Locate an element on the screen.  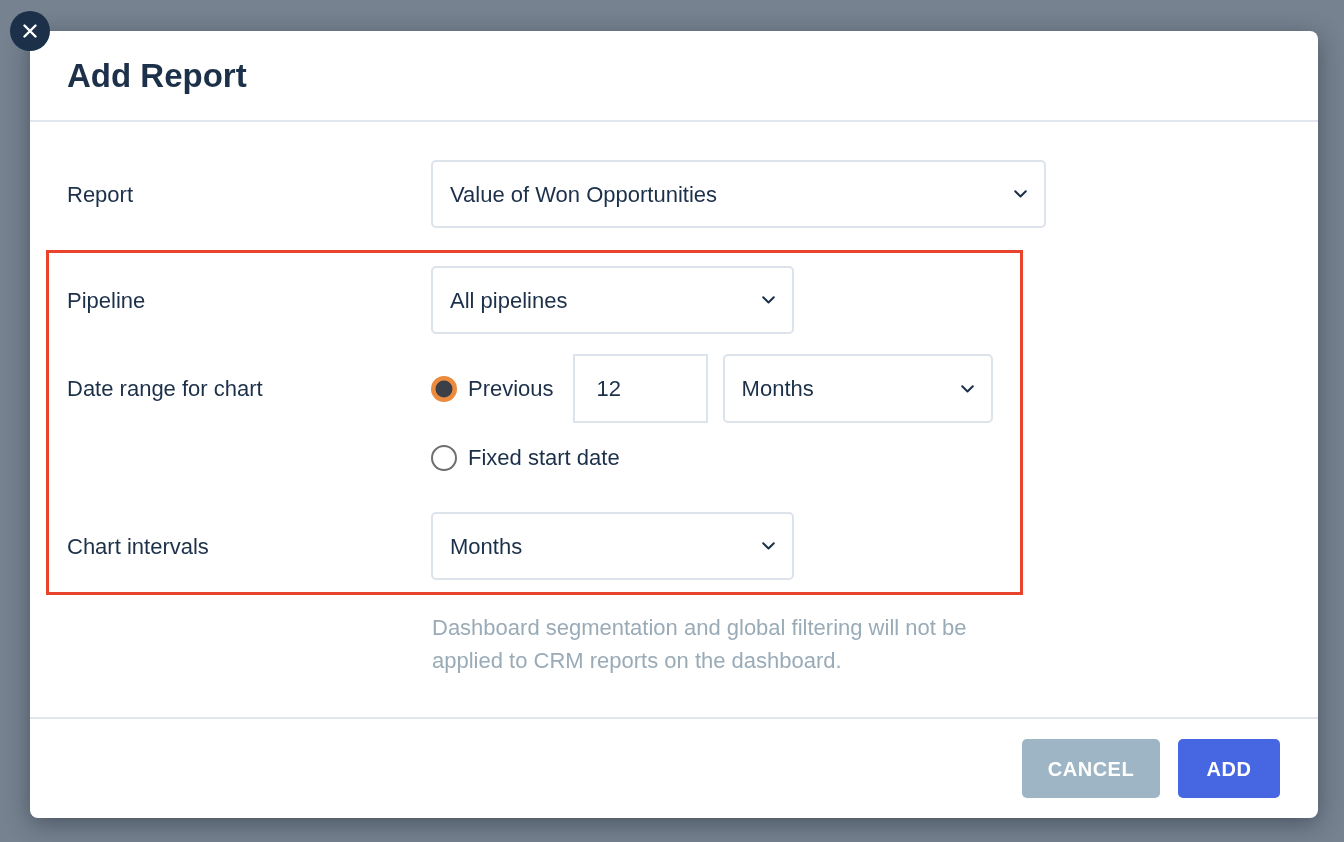
field-label: Pipeline is located at coordinates (106, 300).